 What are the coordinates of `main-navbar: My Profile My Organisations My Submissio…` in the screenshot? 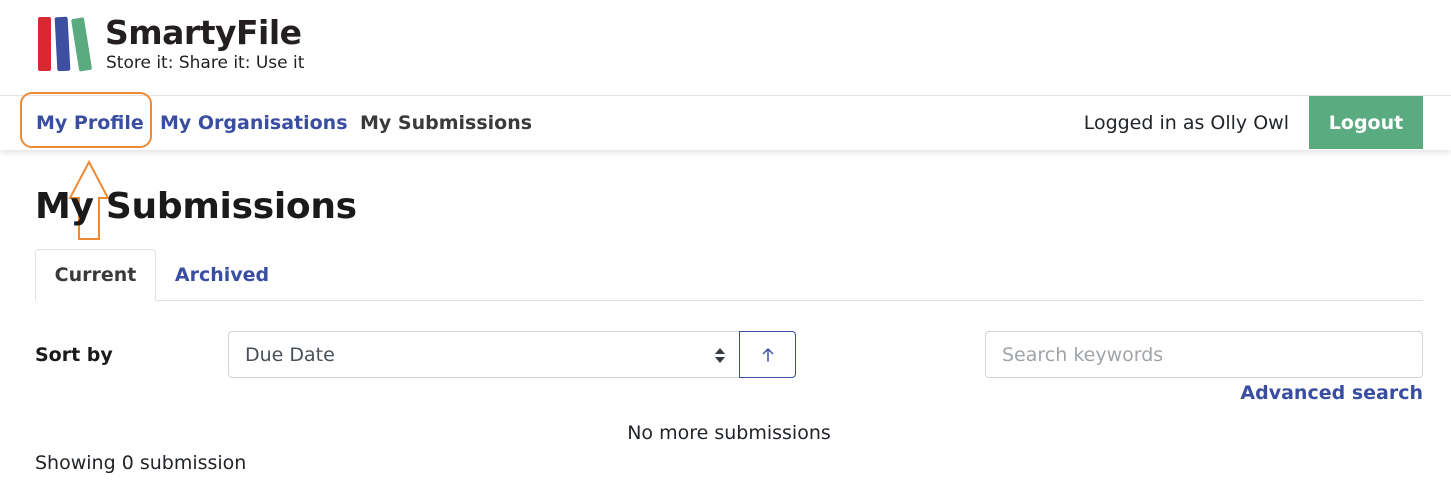 It's located at (725, 122).